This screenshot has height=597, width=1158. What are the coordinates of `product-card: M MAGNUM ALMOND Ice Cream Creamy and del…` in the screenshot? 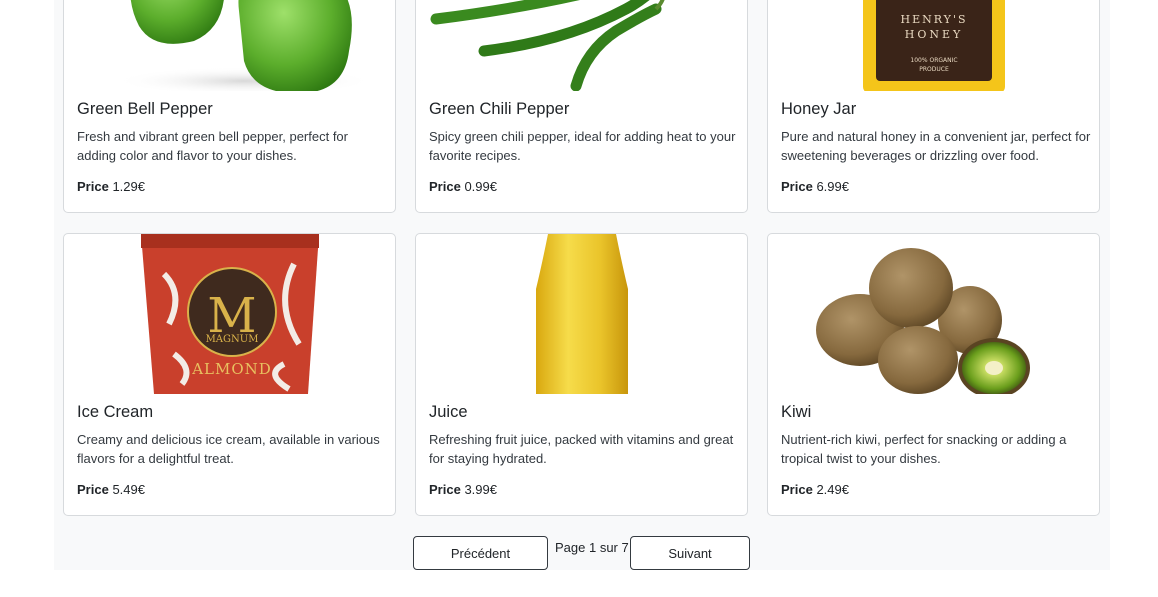 It's located at (229, 374).